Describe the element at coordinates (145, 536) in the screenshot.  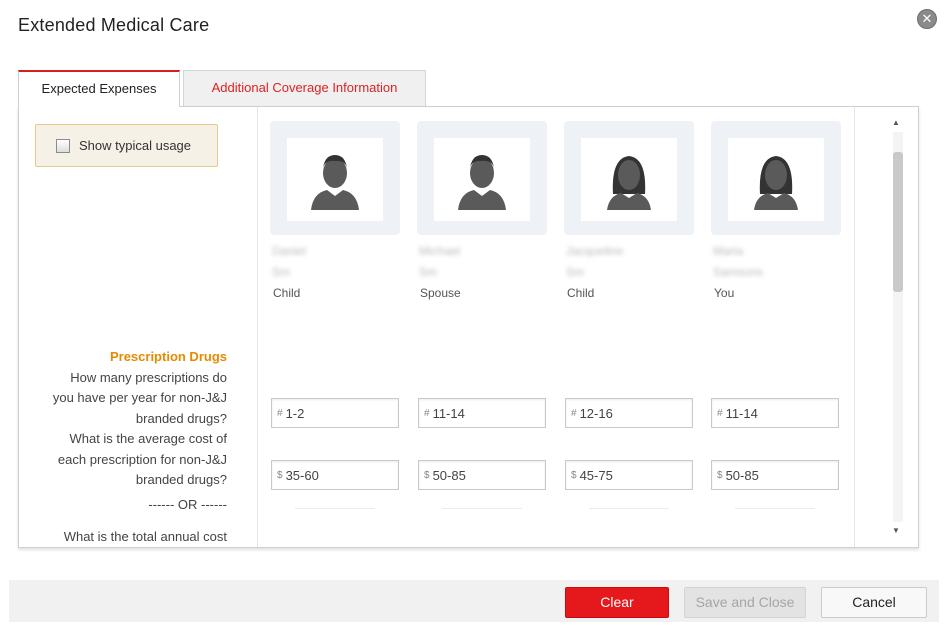
I see `question-total-cost: What is the total annual cost` at that location.